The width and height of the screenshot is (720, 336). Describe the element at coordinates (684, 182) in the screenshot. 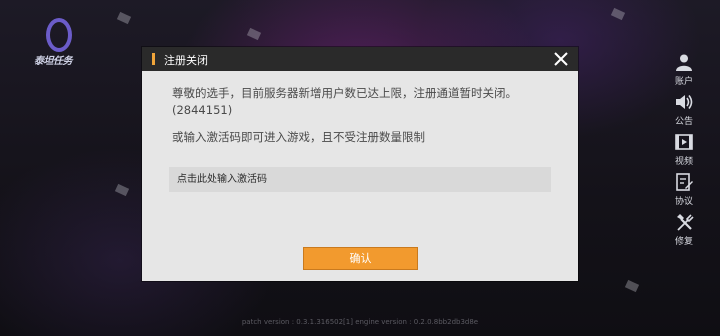

I see `agreement-icon` at that location.